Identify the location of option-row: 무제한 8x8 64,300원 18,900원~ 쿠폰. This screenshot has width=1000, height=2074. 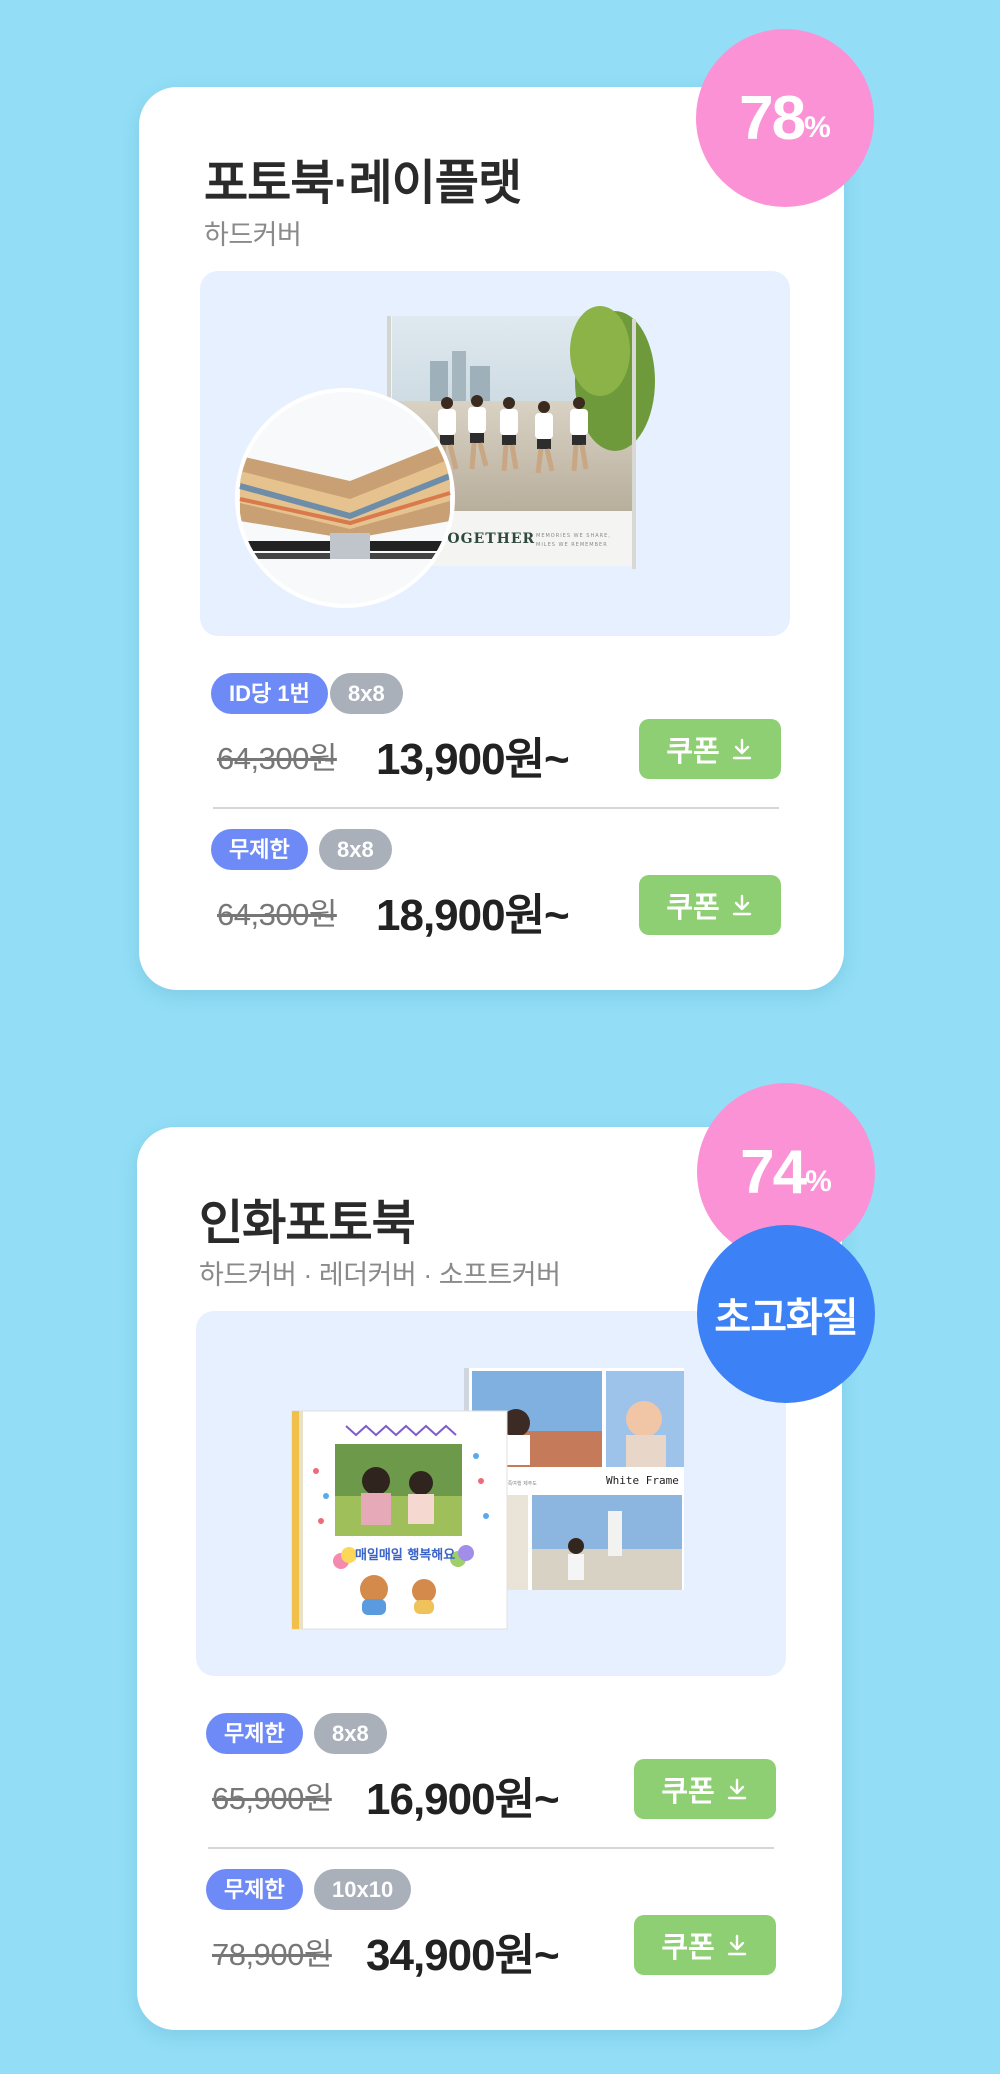
(496, 884).